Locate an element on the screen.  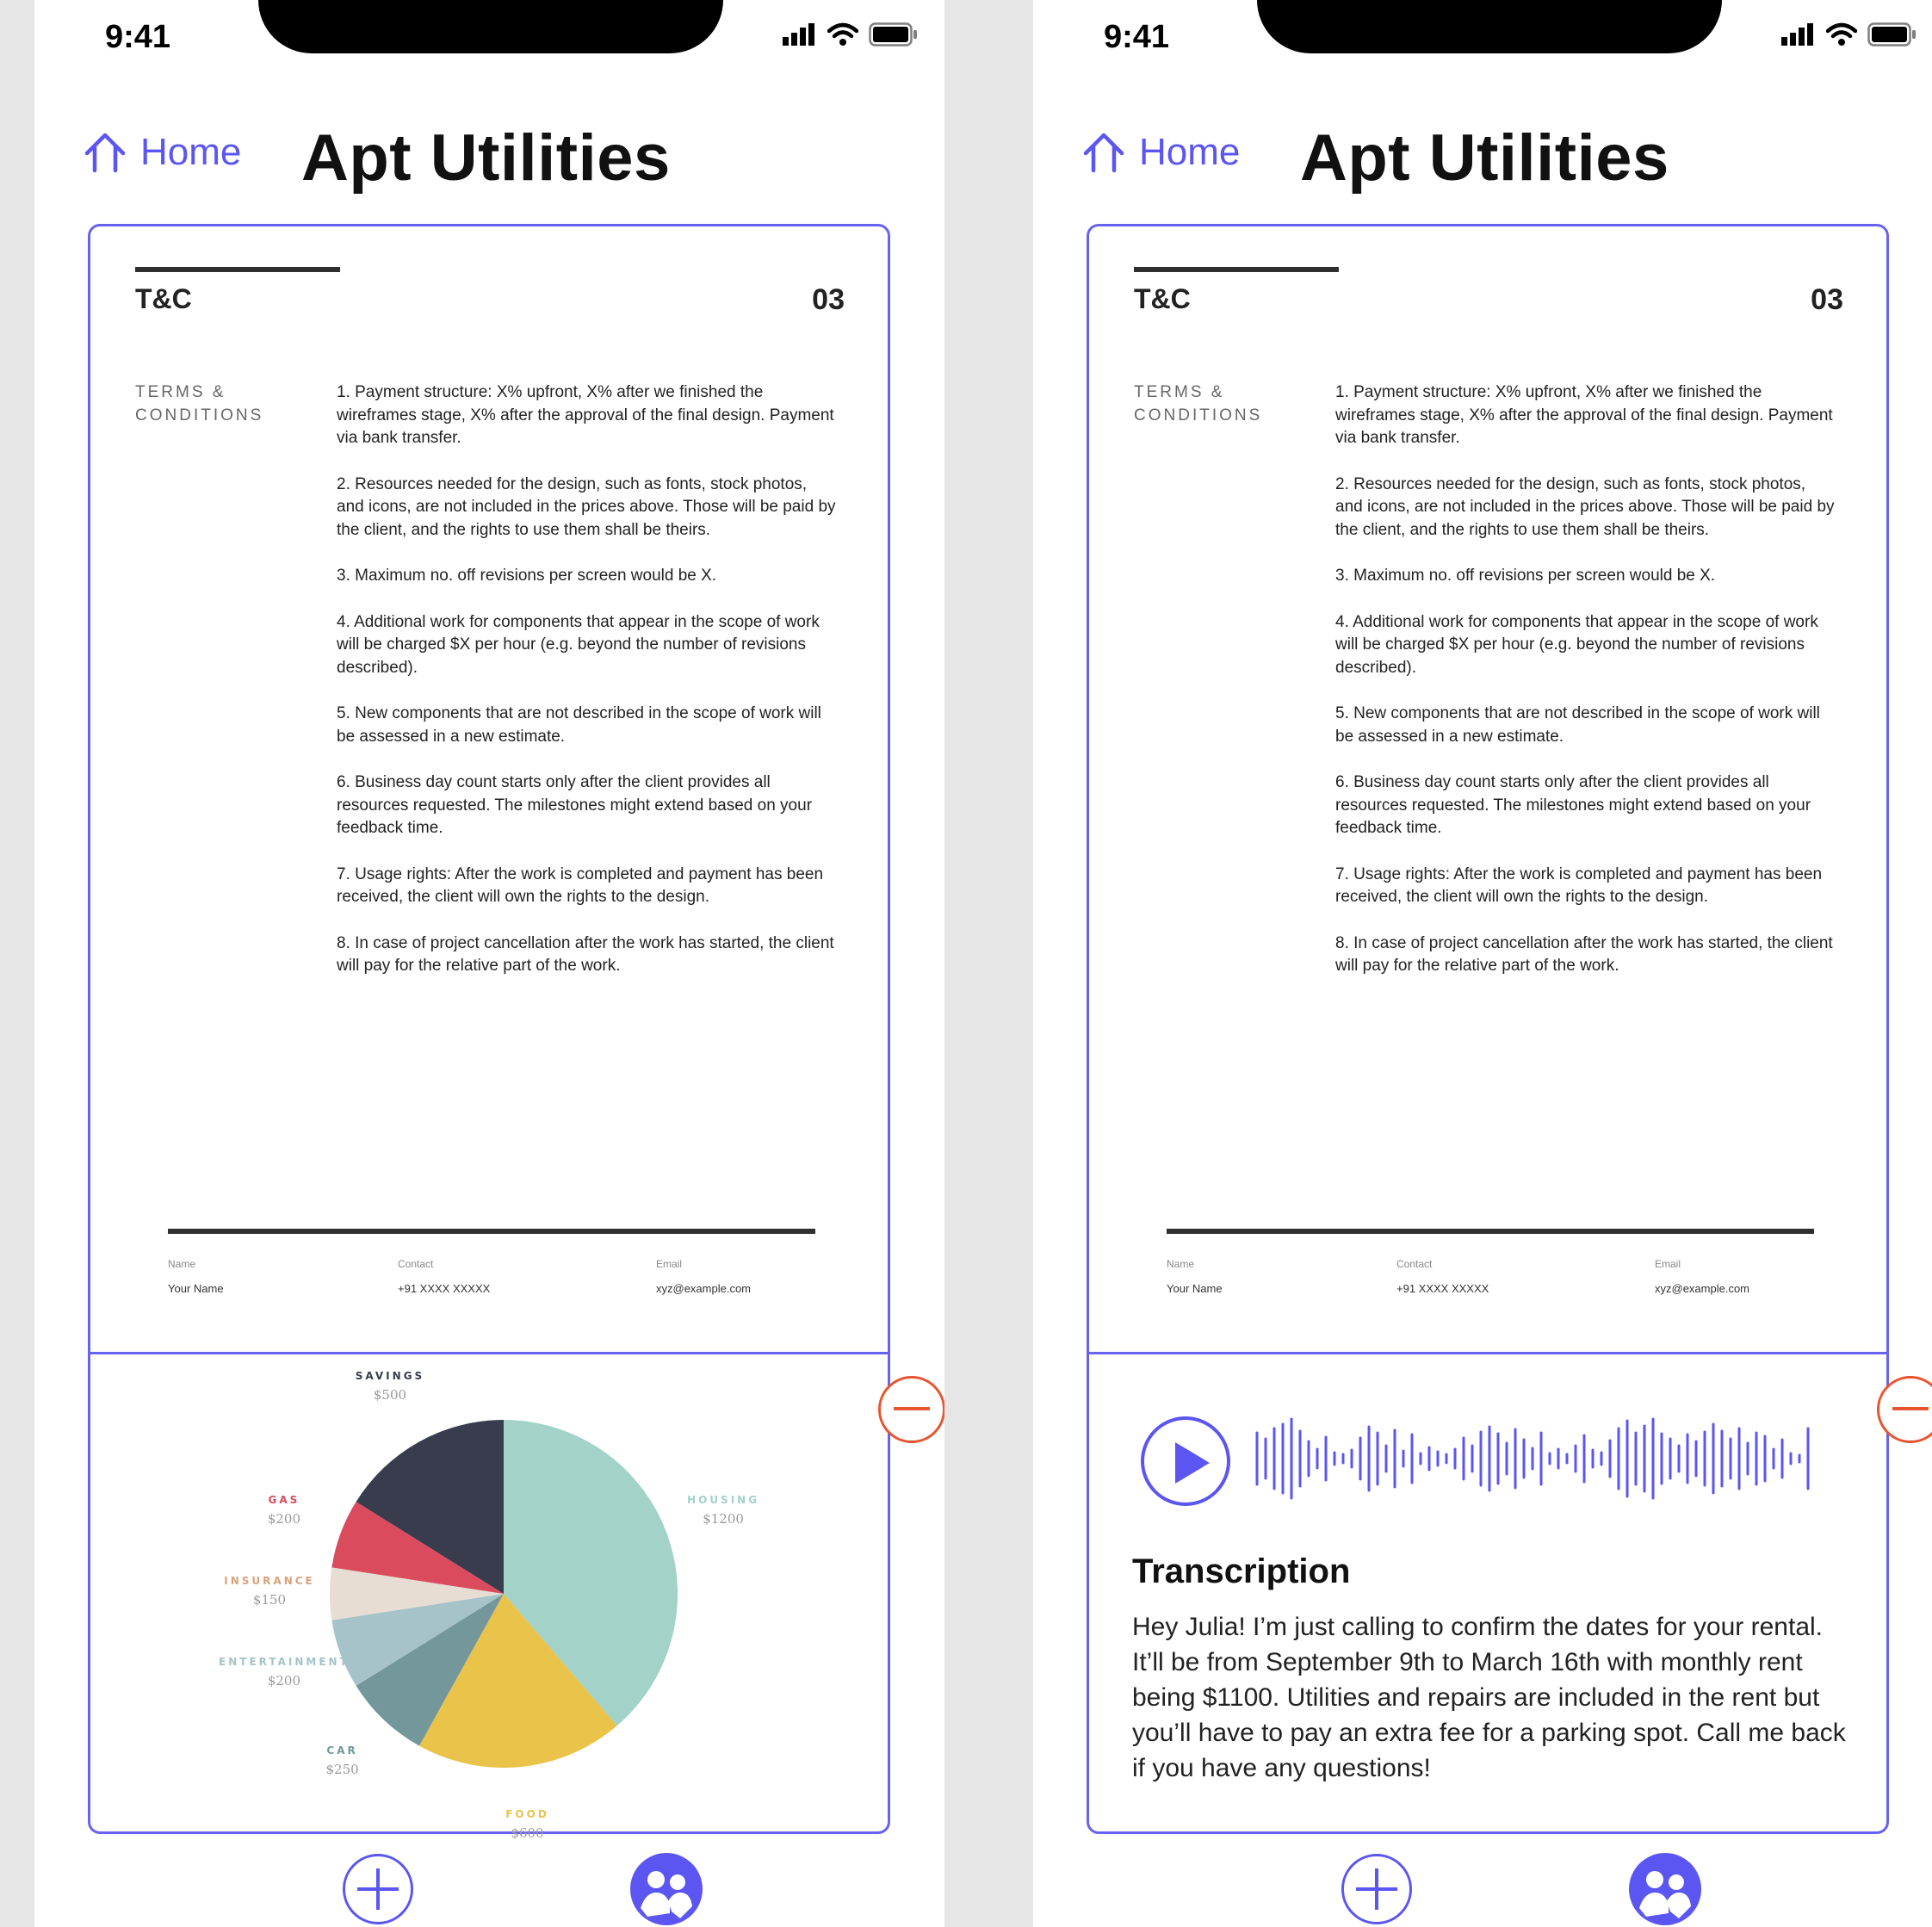
audio-waveform is located at coordinates (1533, 1459).